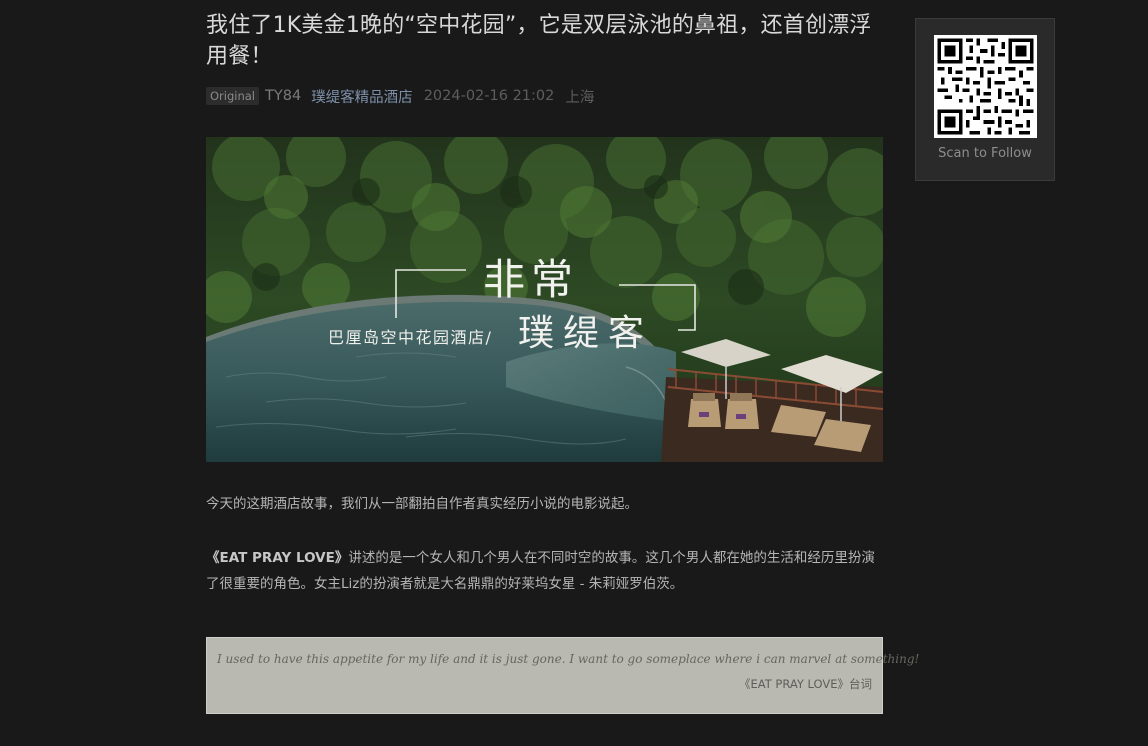 This screenshot has width=1148, height=746. What do you see at coordinates (580, 97) in the screenshot?
I see `publish-location: 上海` at bounding box center [580, 97].